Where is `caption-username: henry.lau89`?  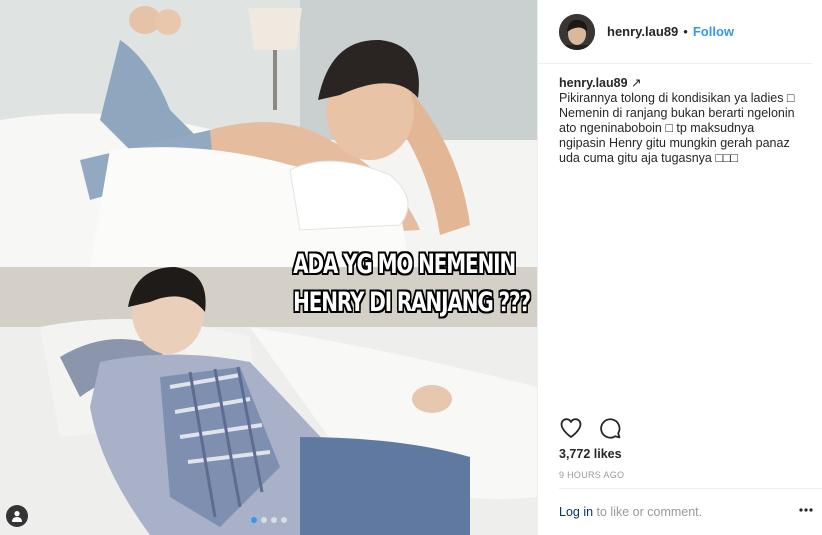 caption-username: henry.lau89 is located at coordinates (593, 83).